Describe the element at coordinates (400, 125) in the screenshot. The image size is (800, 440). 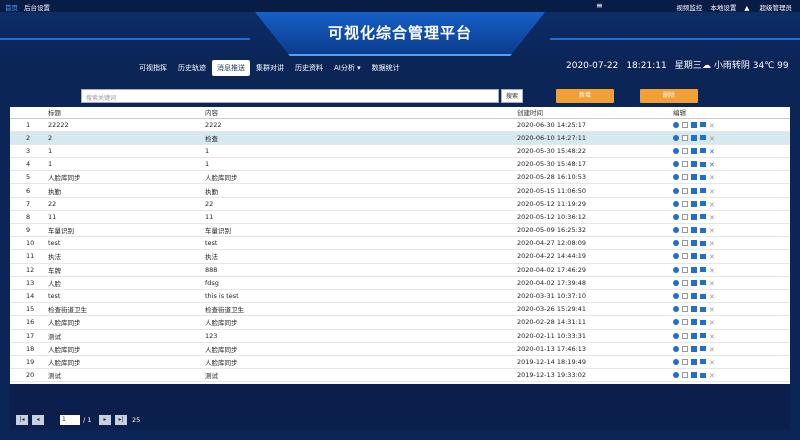
I see `table-row: 1 22222 2222 2020-06-30 14:25:17 ✕` at that location.